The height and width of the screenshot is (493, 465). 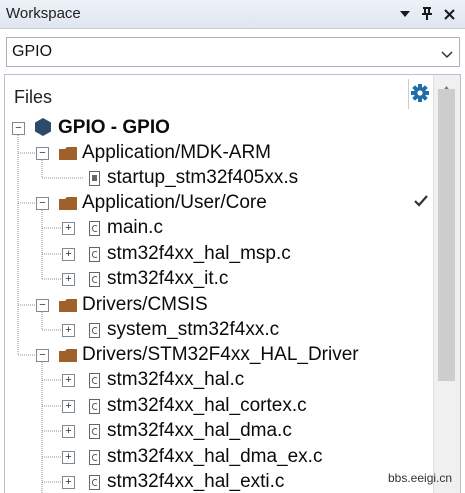 I want to click on files-header-label: Files, so click(x=33, y=97).